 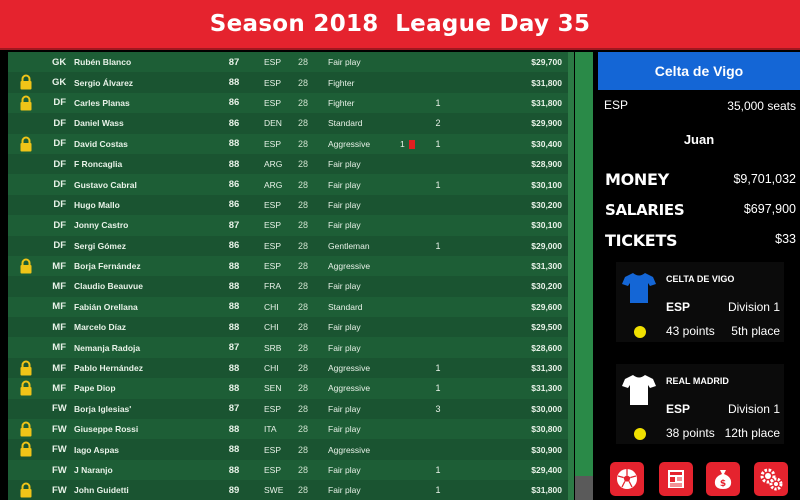 I want to click on player-nationality: DEN, so click(x=273, y=123).